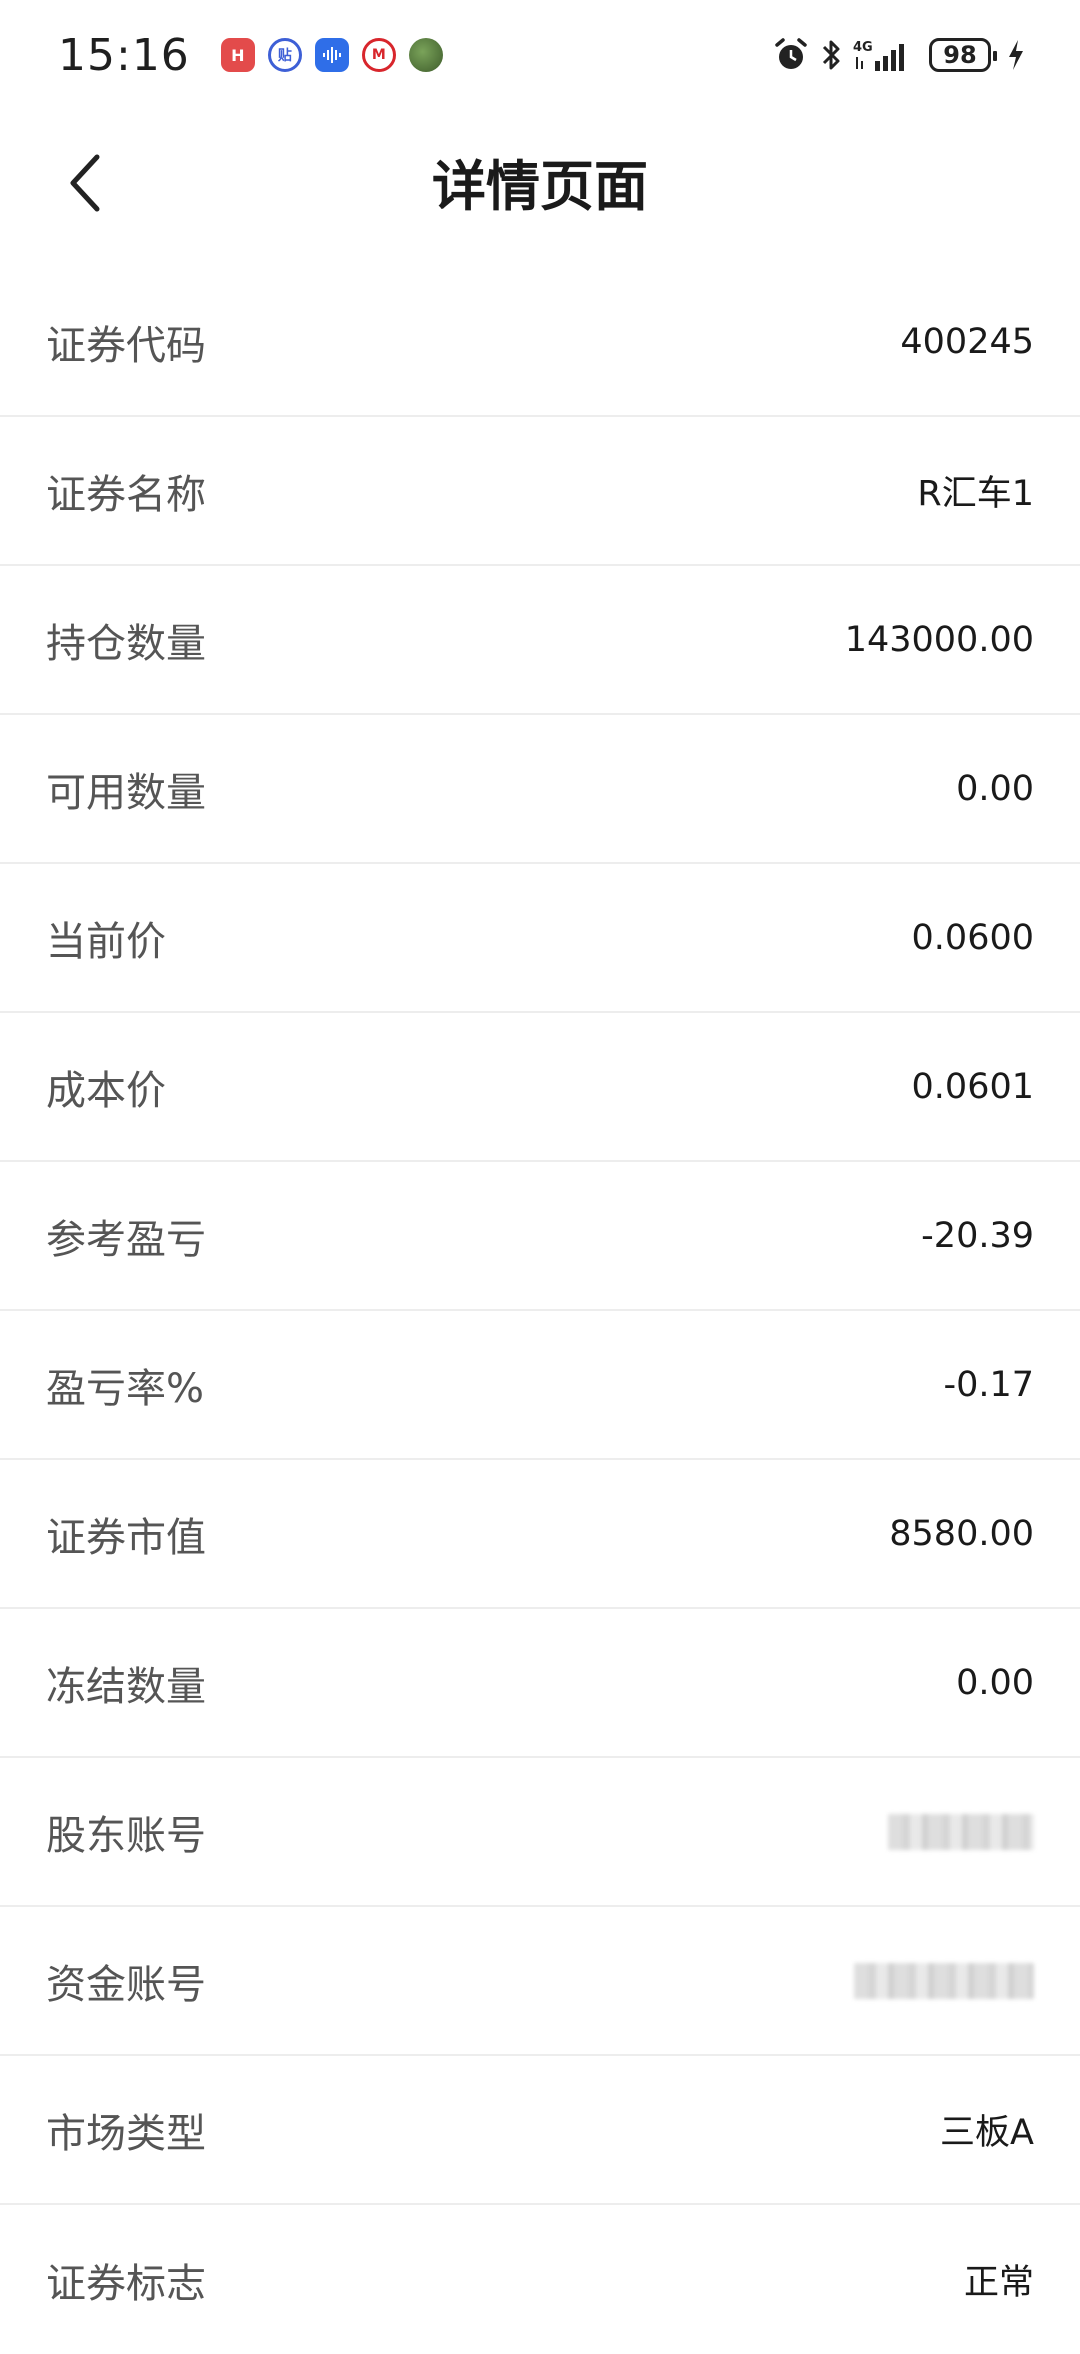 The height and width of the screenshot is (2354, 1080). I want to click on signal-icon: 4G, so click(884, 55).